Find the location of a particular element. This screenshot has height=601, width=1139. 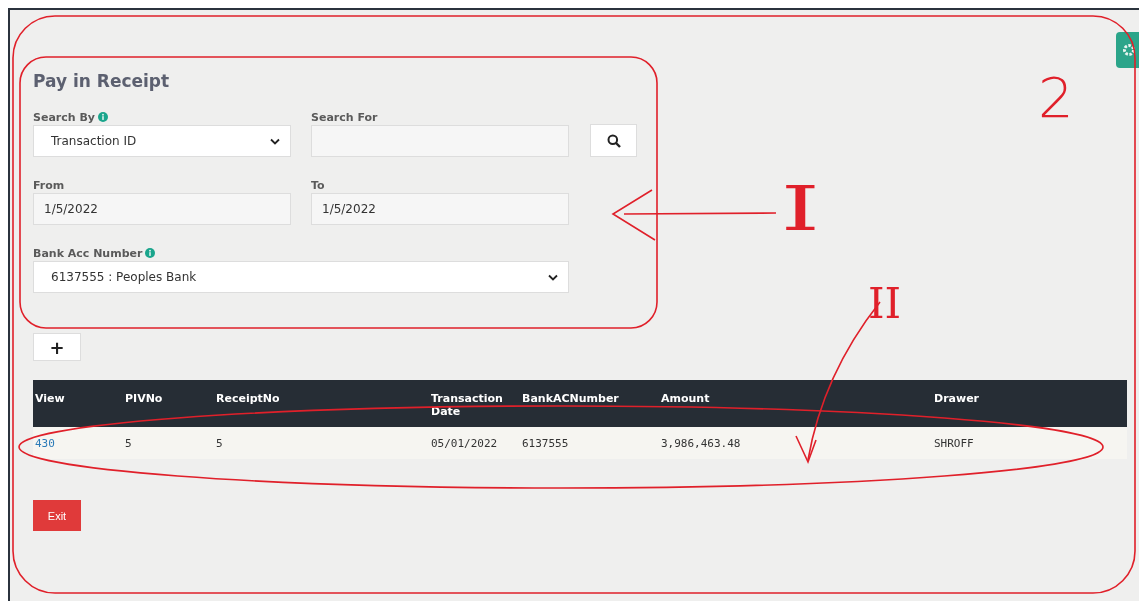

annotation-label: 2 is located at coordinates (1056, 98).